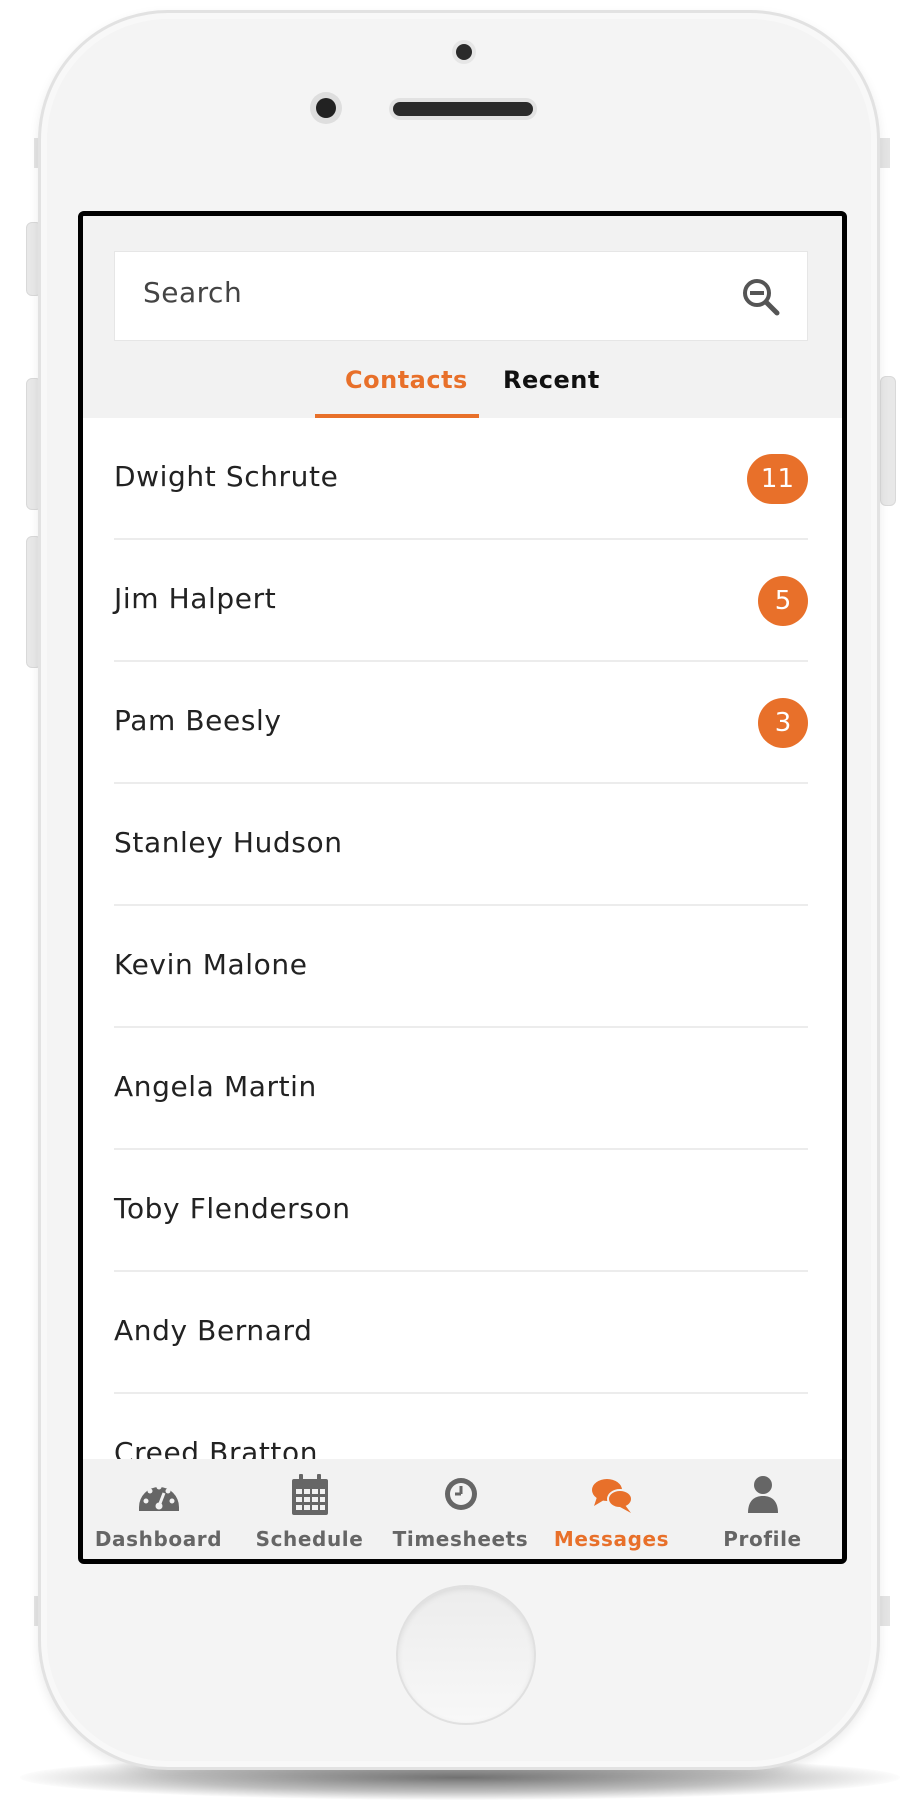  I want to click on contact-name: Toby Flenderson, so click(232, 1208).